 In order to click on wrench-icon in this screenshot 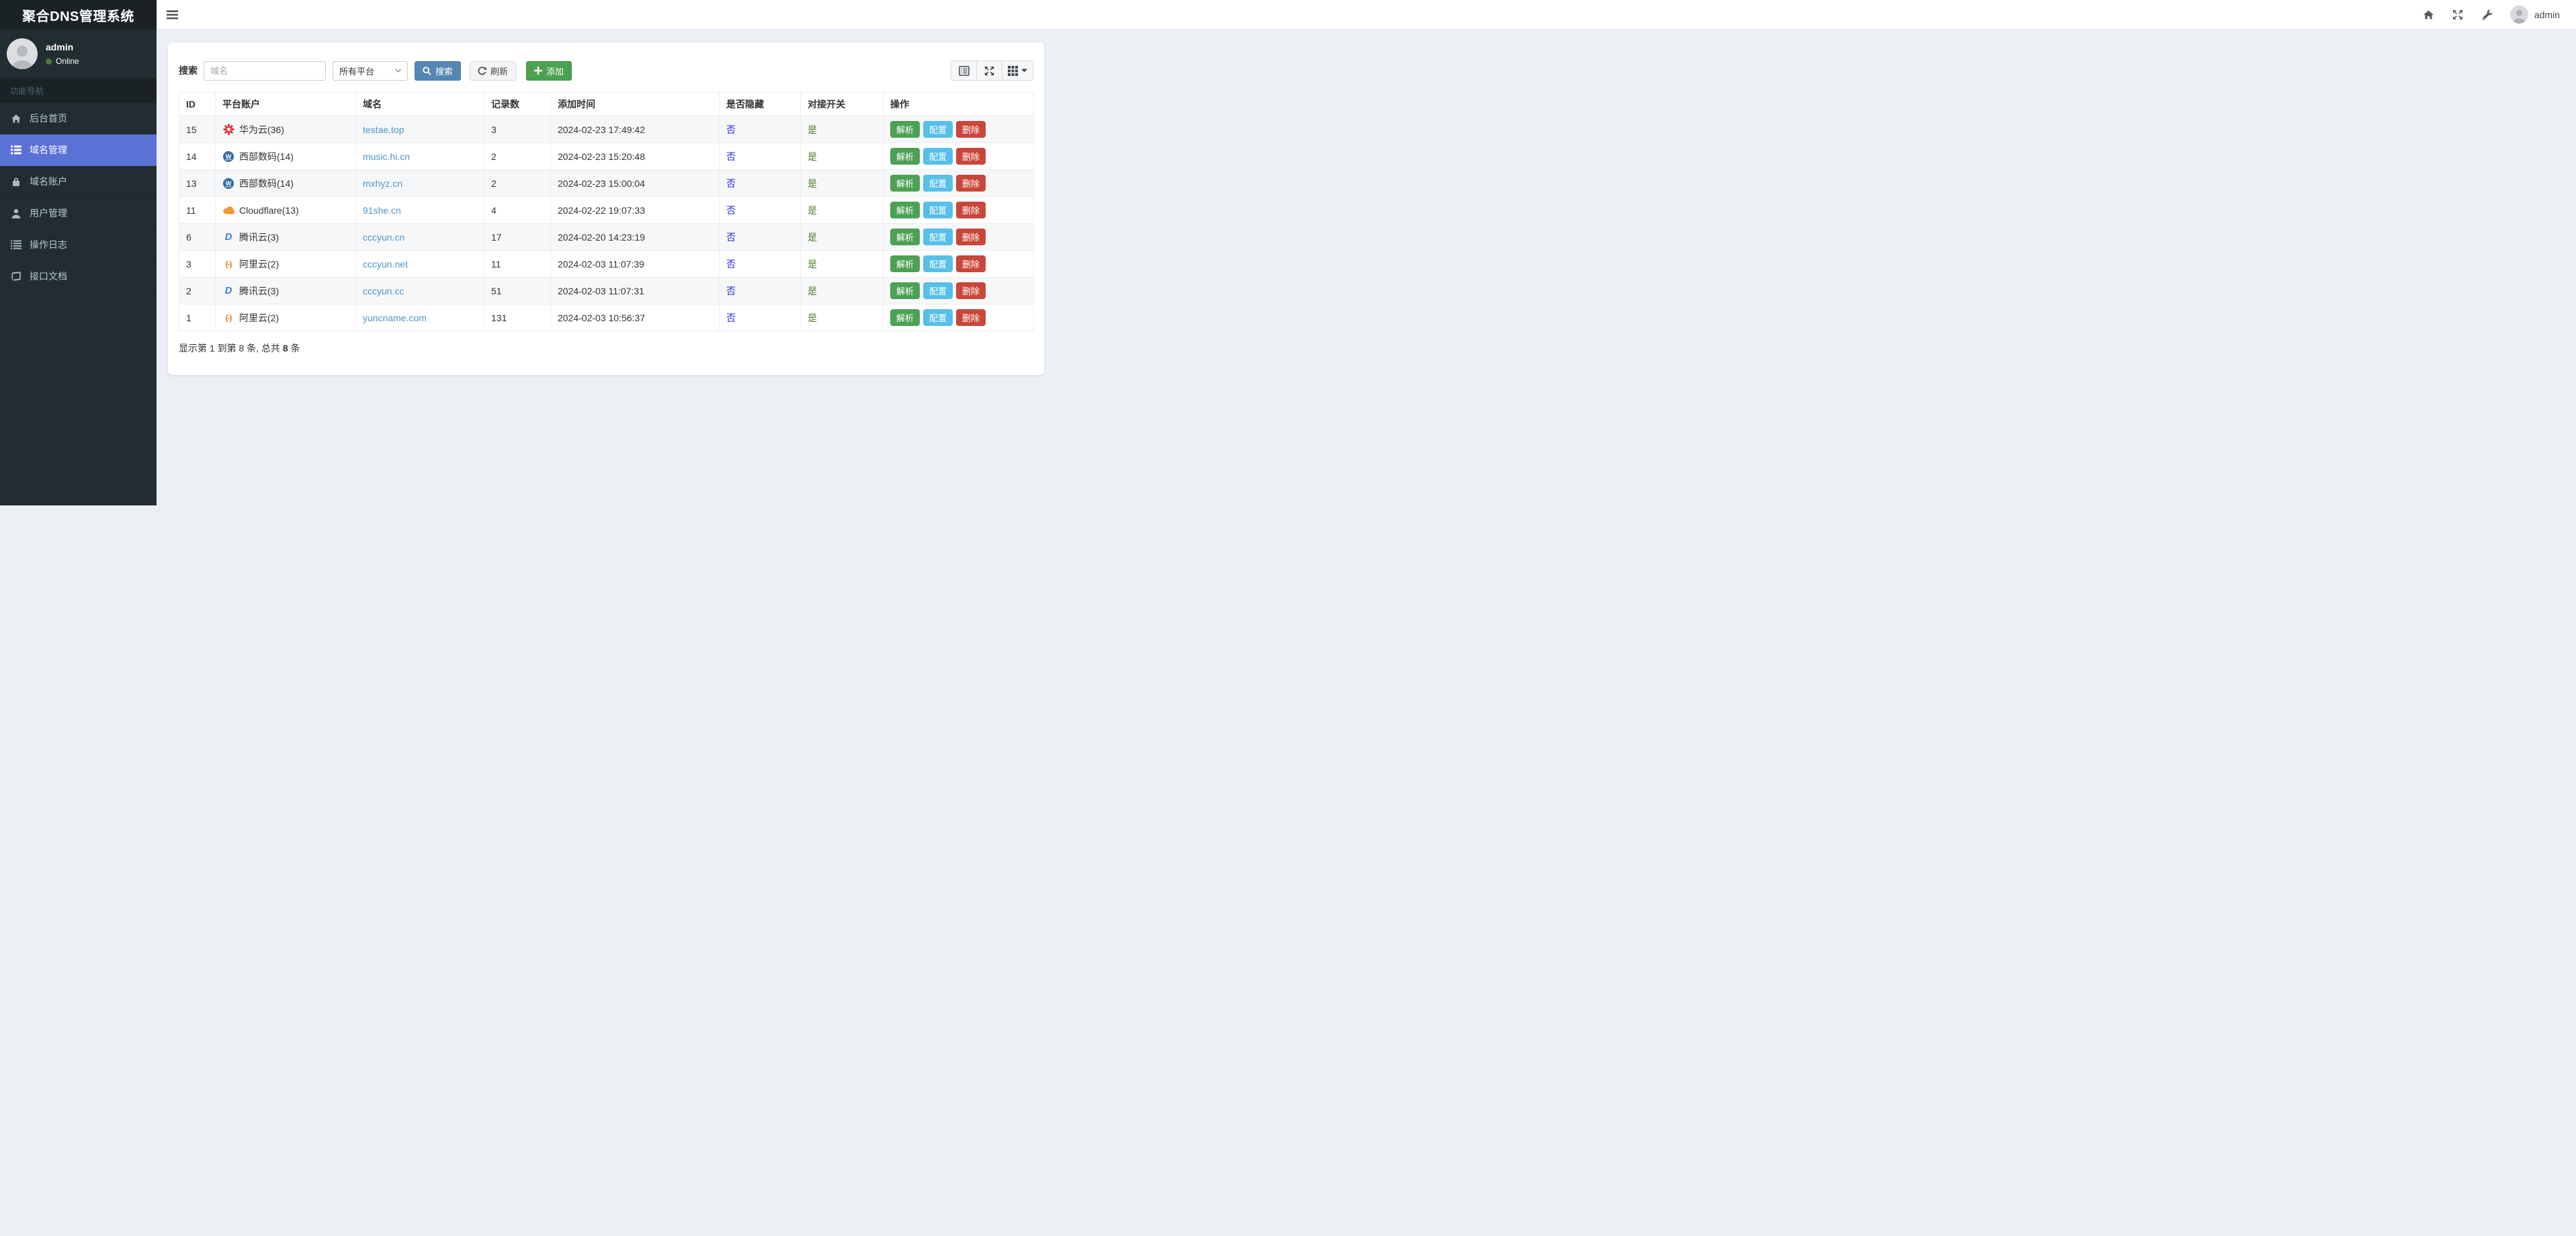, I will do `click(2486, 14)`.